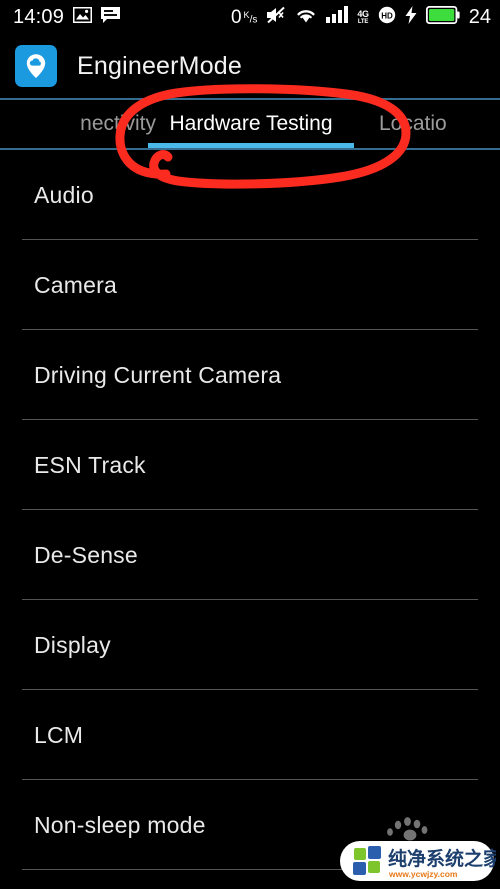 This screenshot has height=889, width=500. Describe the element at coordinates (160, 65) in the screenshot. I see `app-title: EngineerMode` at that location.